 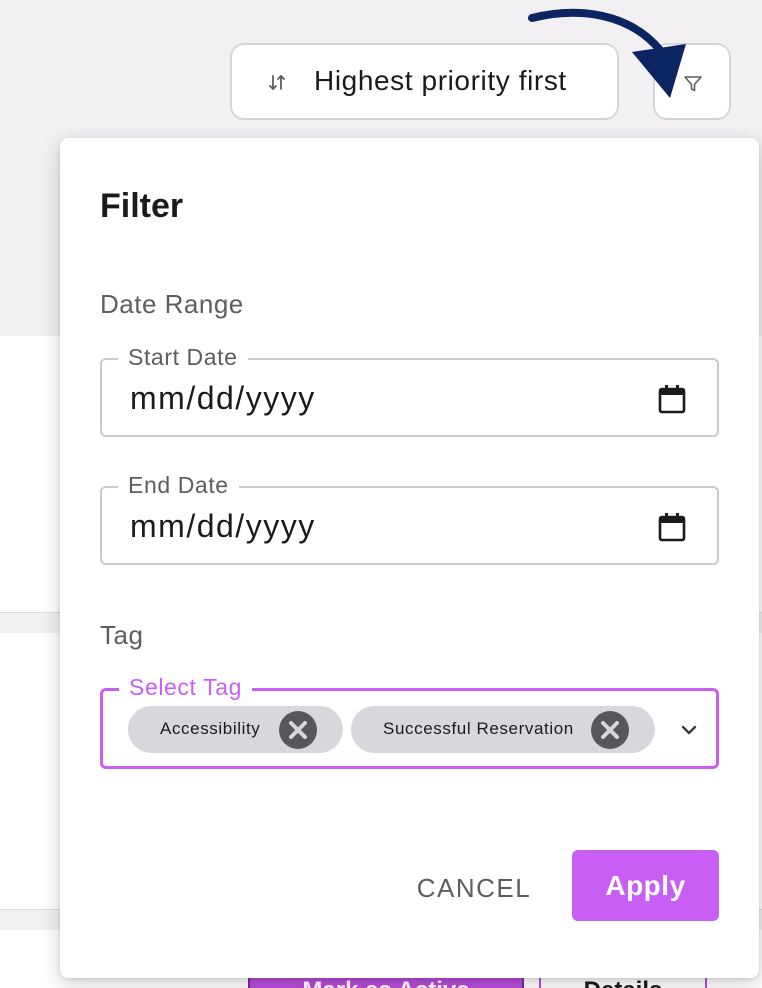 I want to click on filter-title: Filter, so click(x=142, y=206).